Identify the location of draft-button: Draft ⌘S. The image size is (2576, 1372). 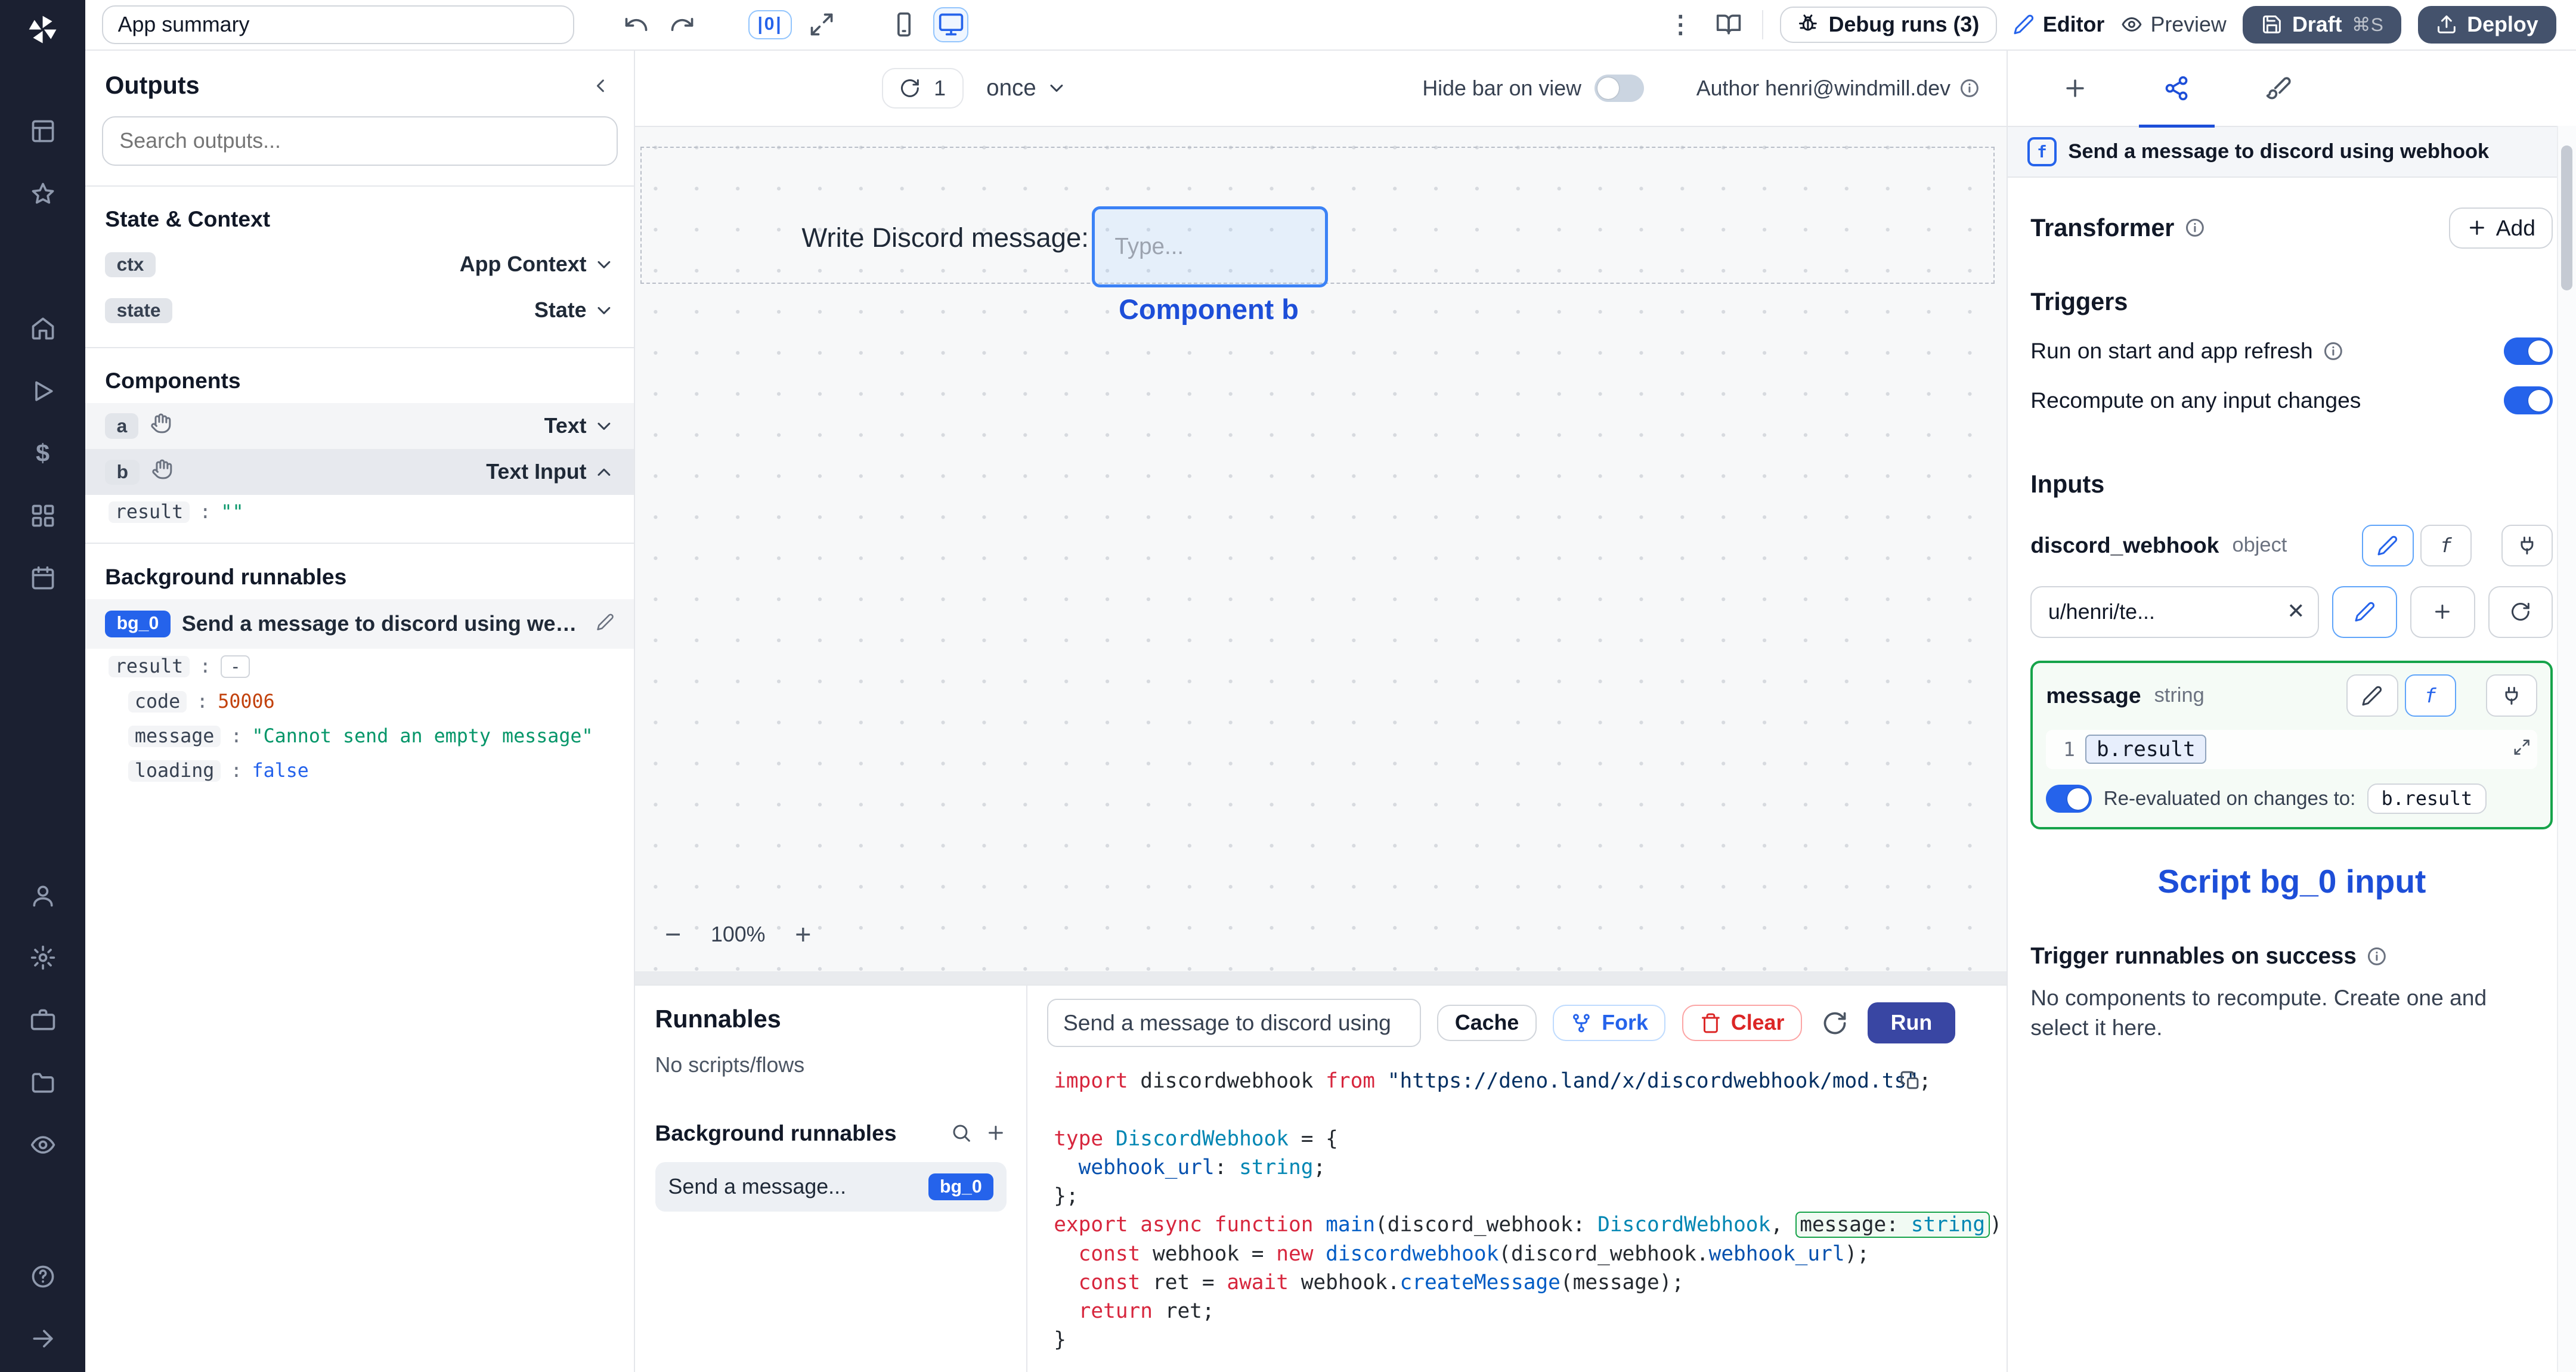
(2322, 24).